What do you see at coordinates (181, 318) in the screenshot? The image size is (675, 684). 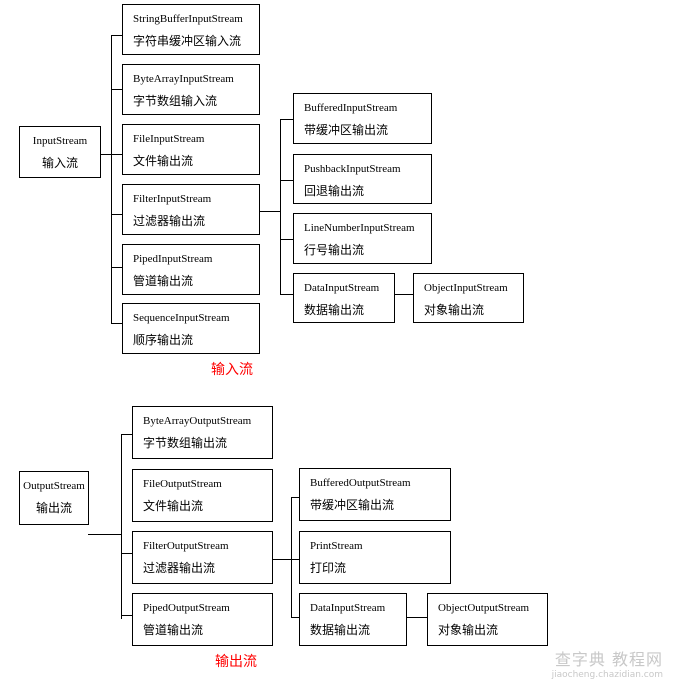 I see `node-en: SequenceInputStream` at bounding box center [181, 318].